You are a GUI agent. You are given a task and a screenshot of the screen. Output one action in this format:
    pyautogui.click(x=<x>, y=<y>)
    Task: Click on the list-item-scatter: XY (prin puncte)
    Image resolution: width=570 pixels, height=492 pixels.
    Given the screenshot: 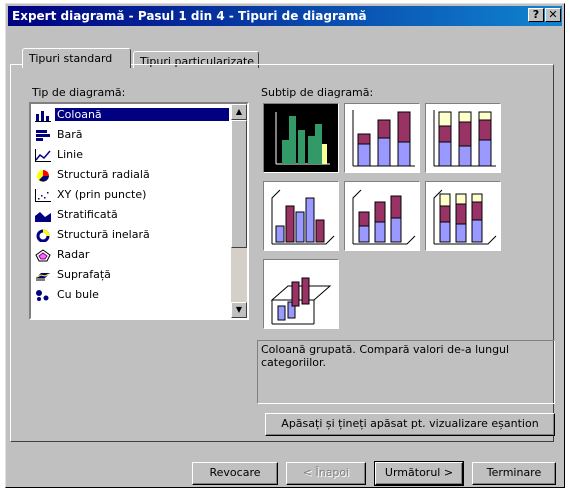 What is the action you would take?
    pyautogui.click(x=133, y=195)
    